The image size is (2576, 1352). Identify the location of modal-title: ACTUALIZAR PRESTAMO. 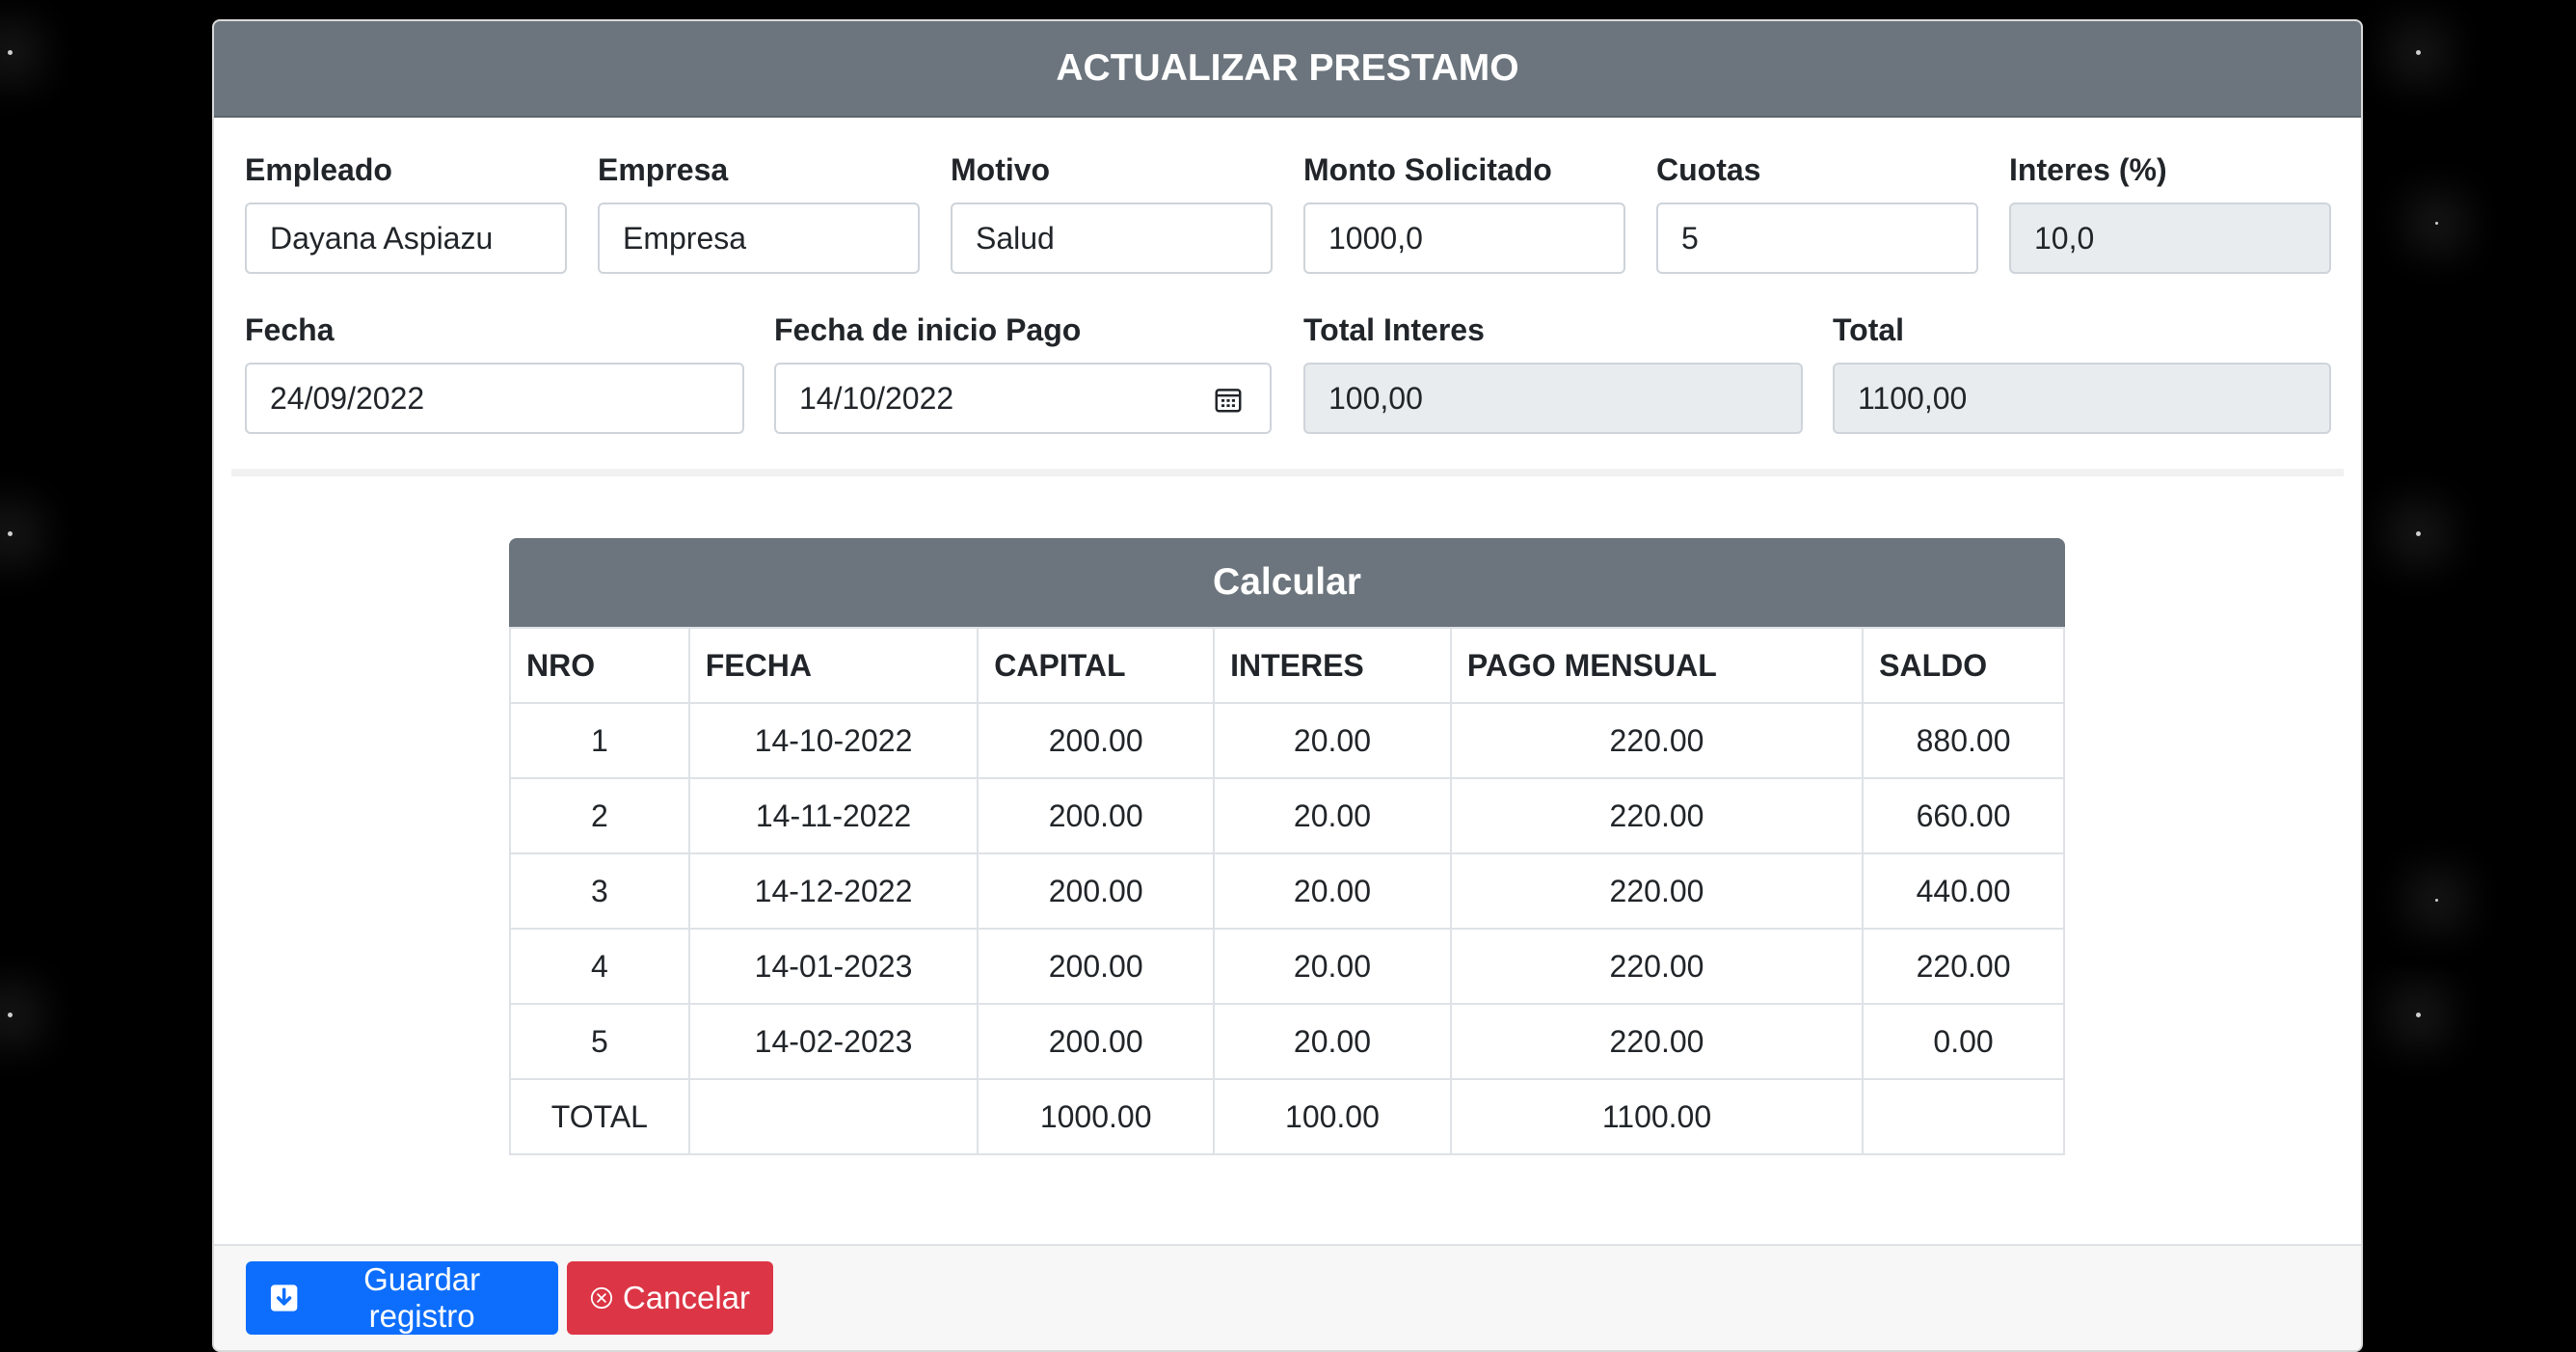
(1288, 68).